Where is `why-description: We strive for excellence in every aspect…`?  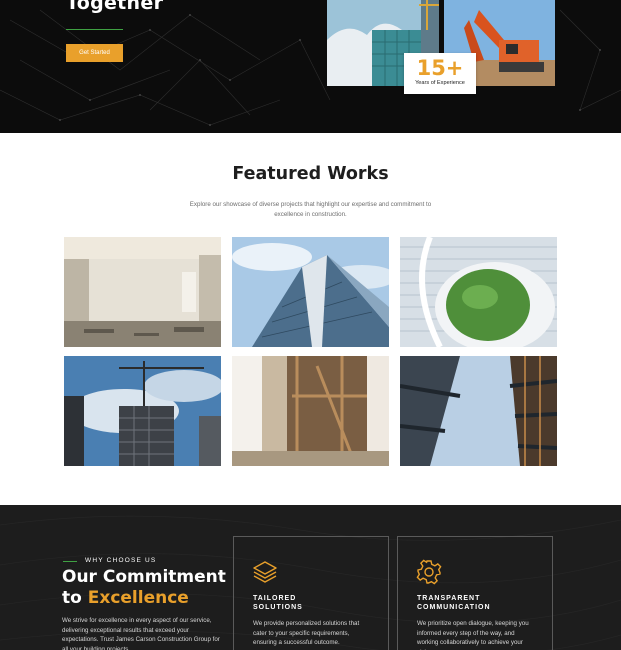 why-description: We strive for excellence in every aspect… is located at coordinates (141, 633).